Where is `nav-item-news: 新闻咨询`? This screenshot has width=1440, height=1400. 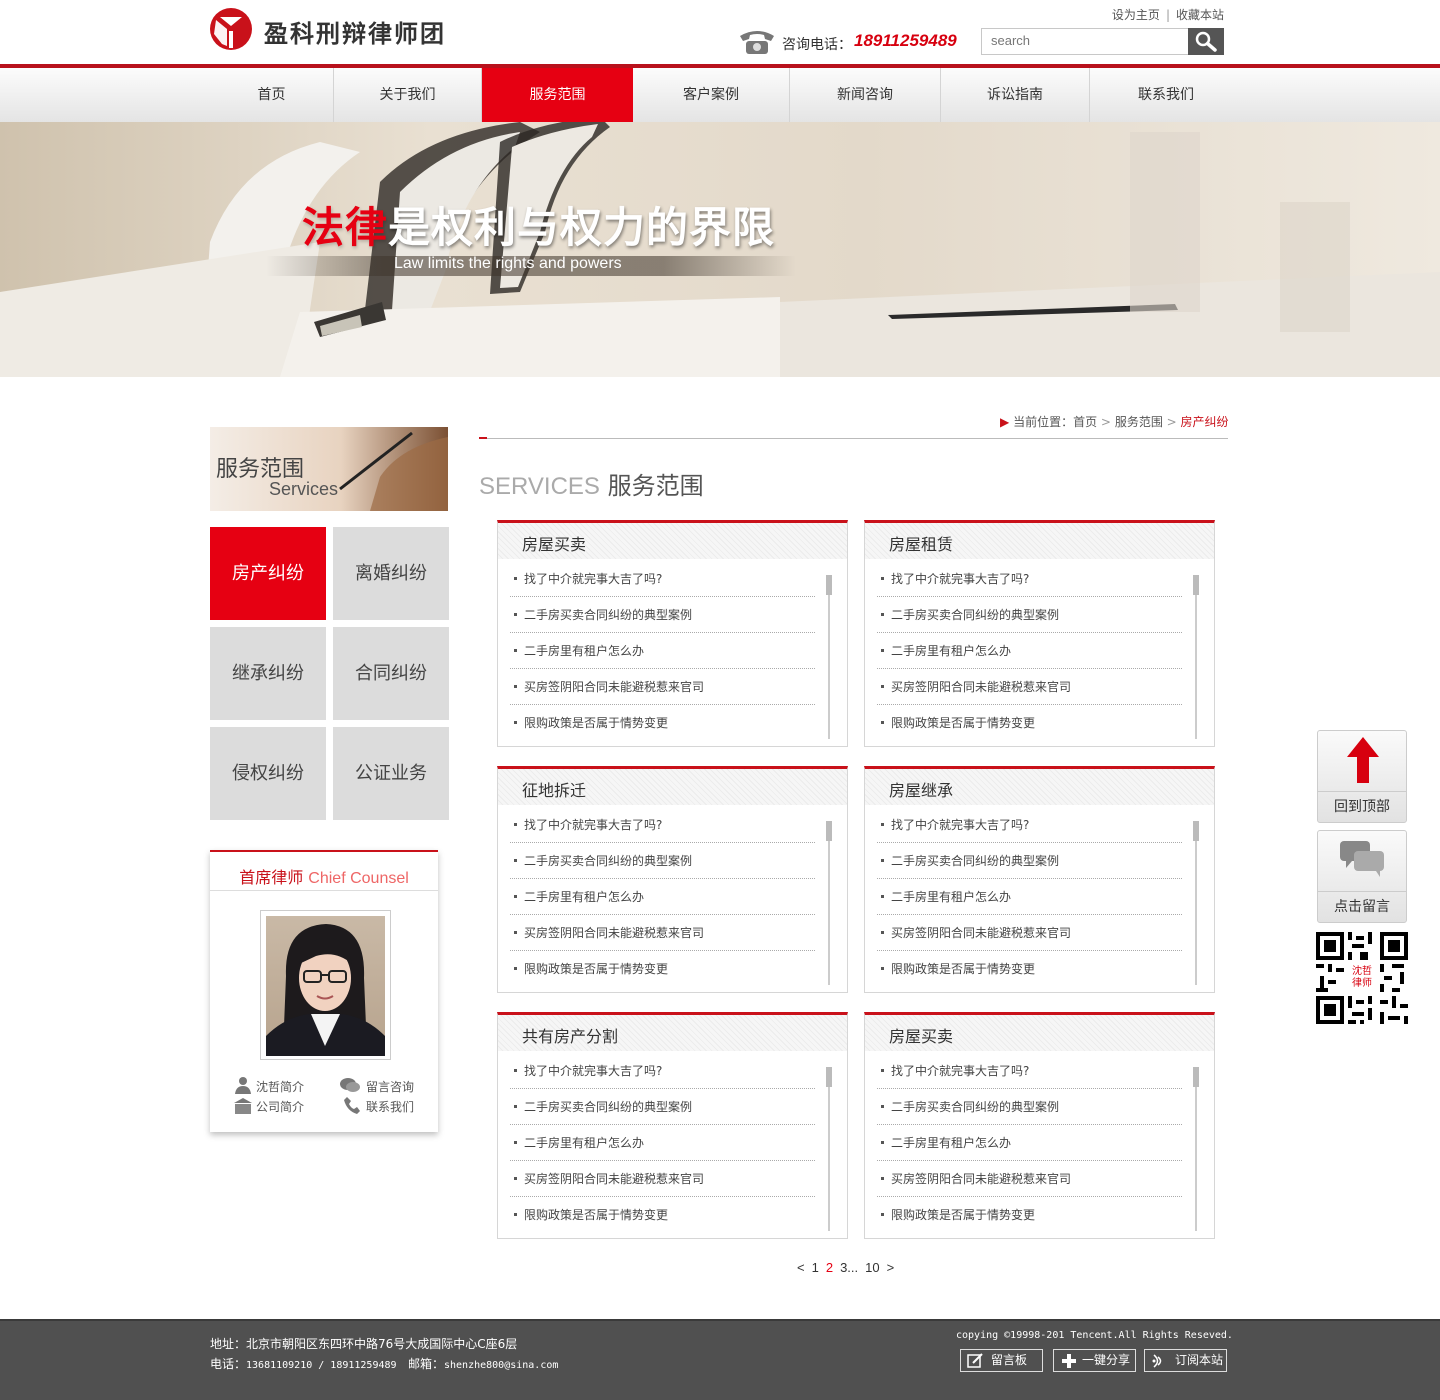 nav-item-news: 新闻咨询 is located at coordinates (865, 95).